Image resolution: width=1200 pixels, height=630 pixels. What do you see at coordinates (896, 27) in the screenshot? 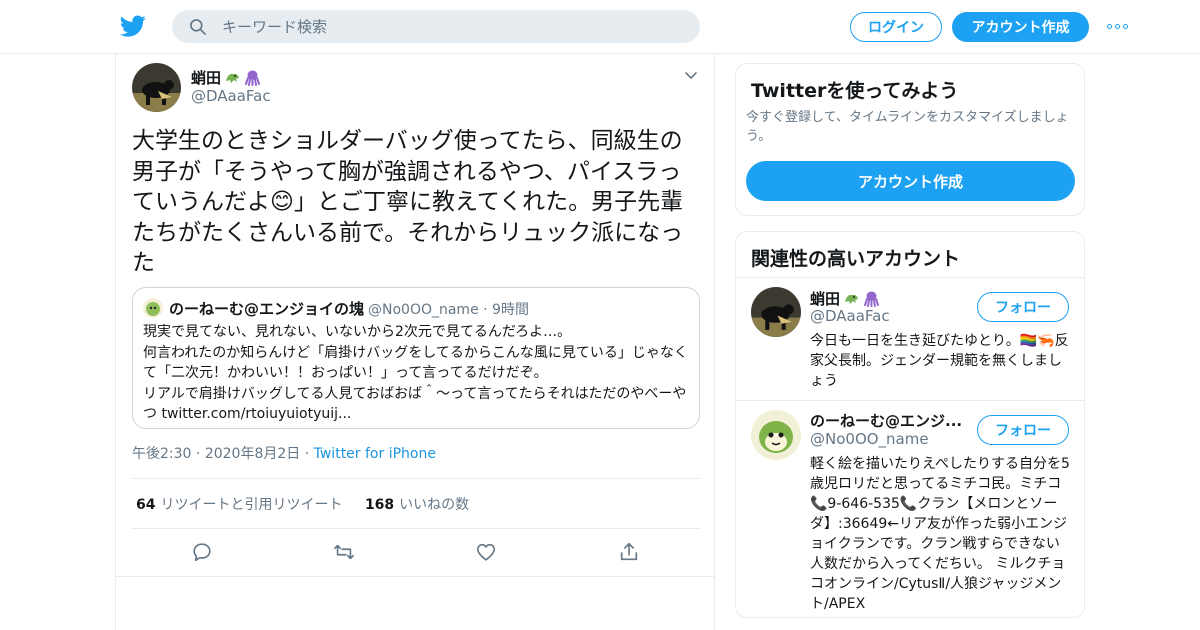
I see `login-button: ログイン` at bounding box center [896, 27].